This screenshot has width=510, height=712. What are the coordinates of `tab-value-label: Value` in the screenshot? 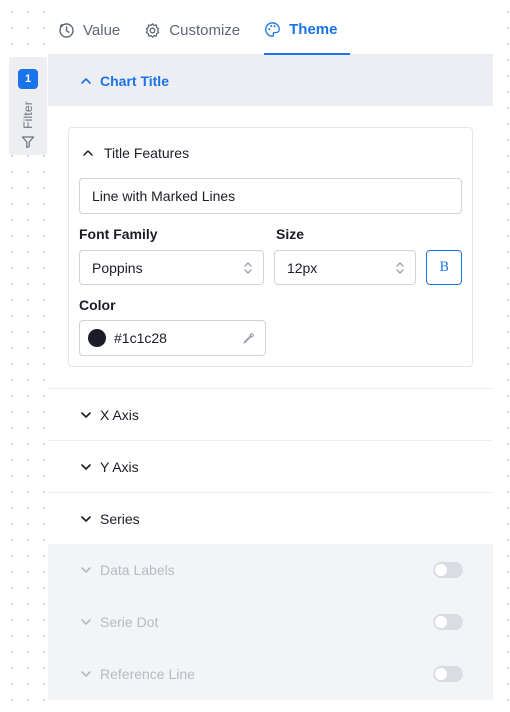 It's located at (102, 30).